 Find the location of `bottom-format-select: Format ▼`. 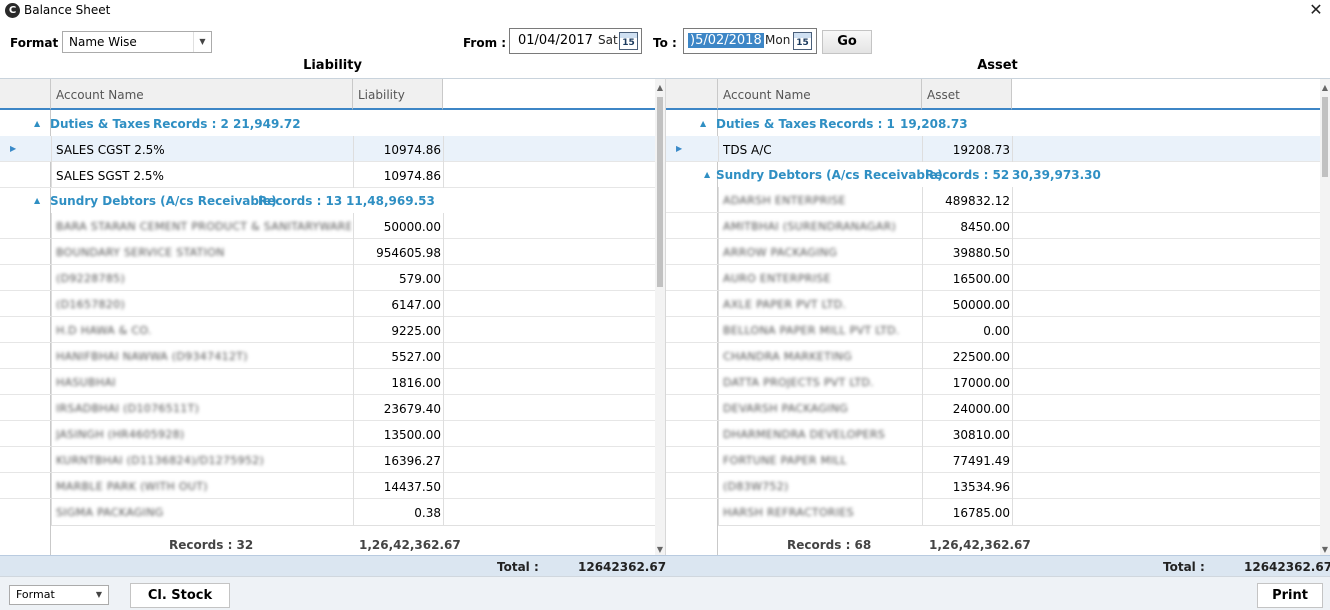

bottom-format-select: Format ▼ is located at coordinates (59, 595).